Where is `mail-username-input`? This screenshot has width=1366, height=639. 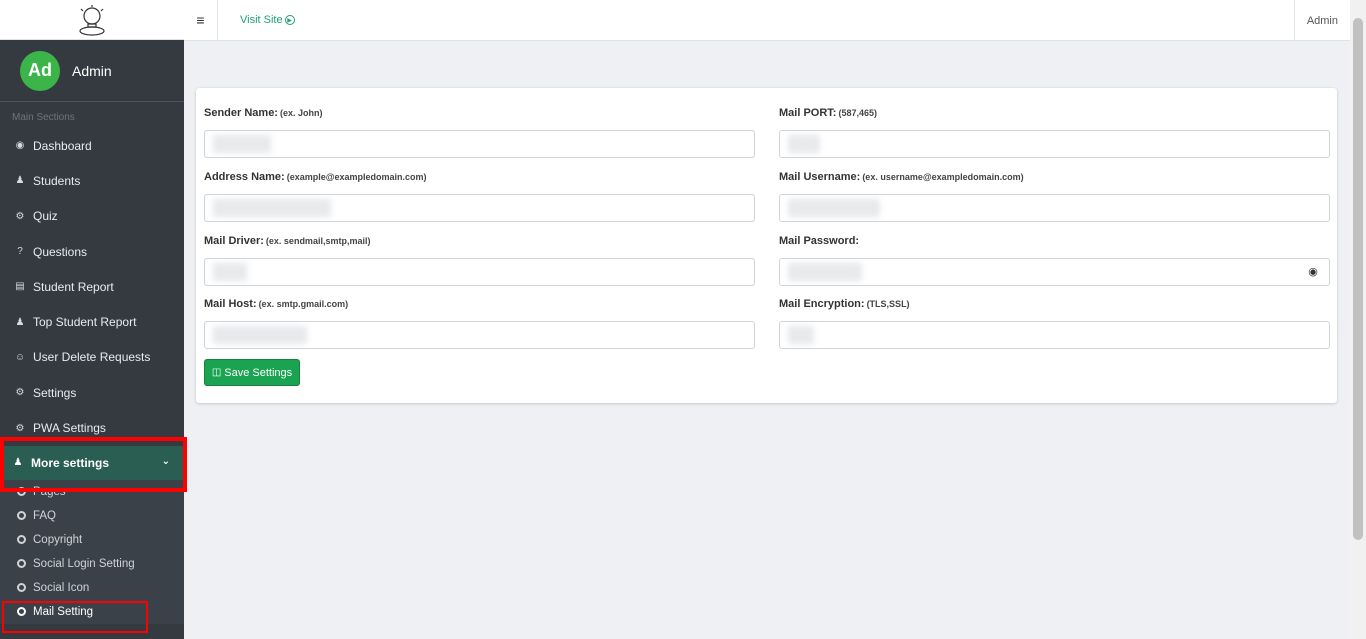 mail-username-input is located at coordinates (1054, 208).